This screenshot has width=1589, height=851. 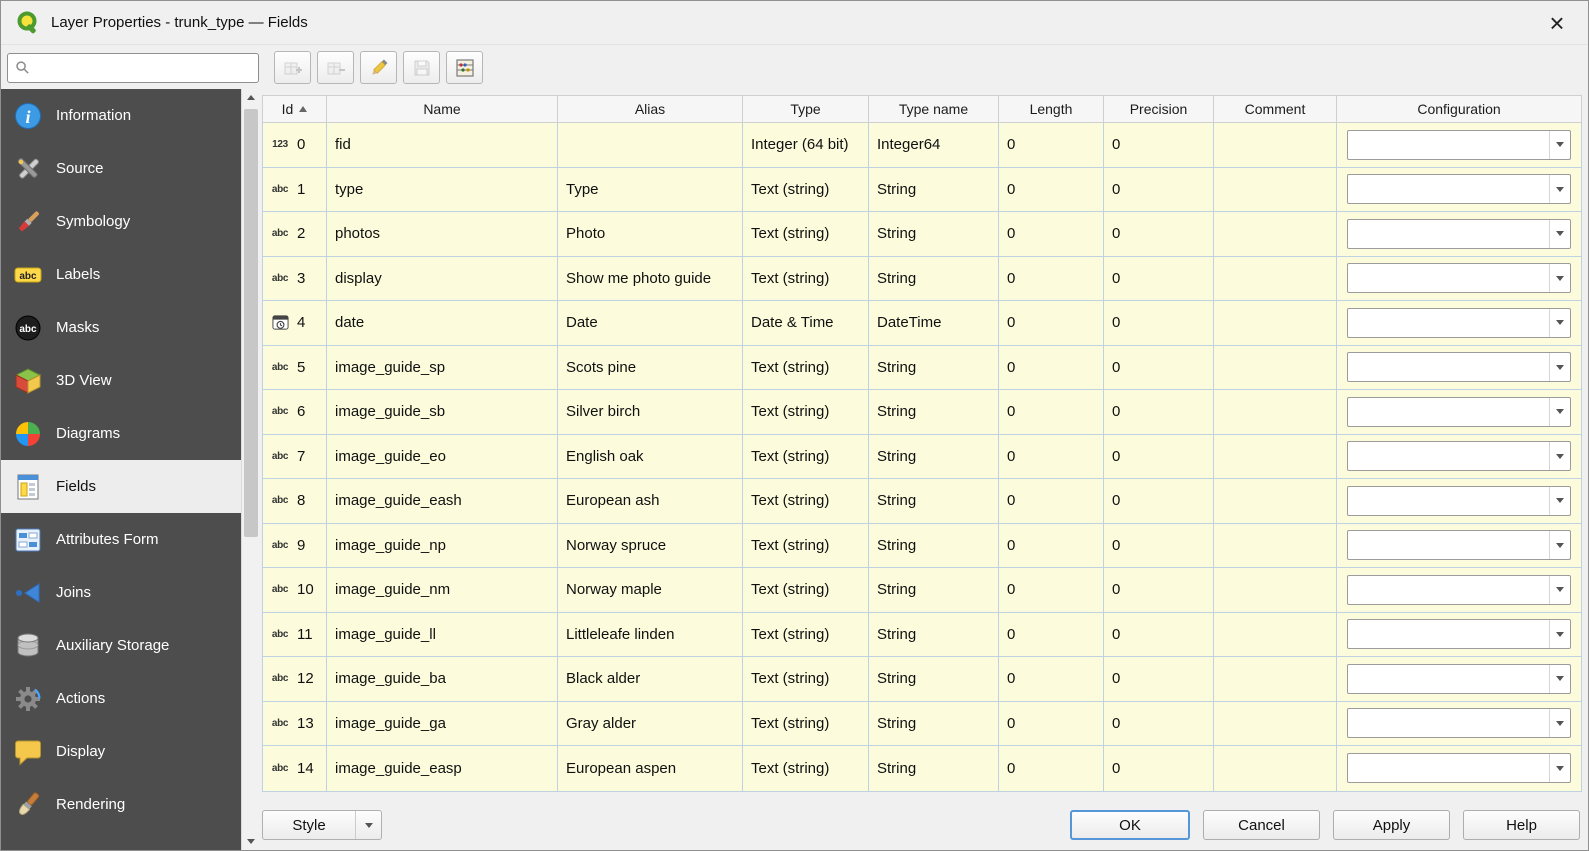 I want to click on sidebar-item-labels: abc Labels, so click(x=121, y=274).